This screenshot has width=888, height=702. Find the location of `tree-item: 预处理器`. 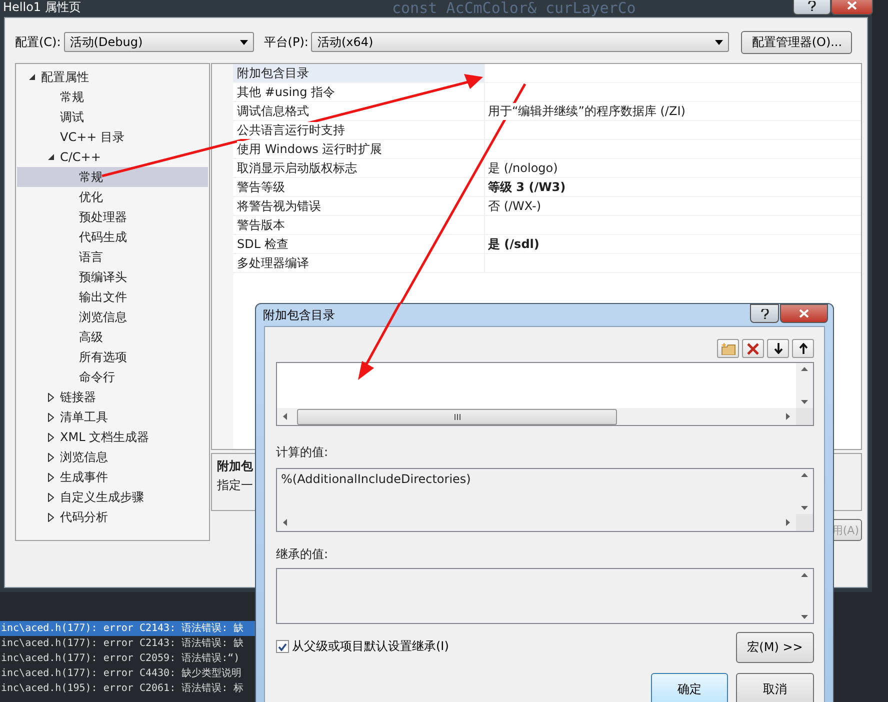

tree-item: 预处理器 is located at coordinates (112, 217).